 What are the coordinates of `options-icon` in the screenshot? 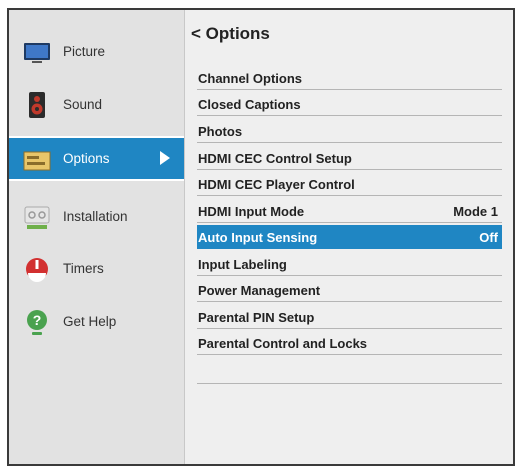 It's located at (37, 161).